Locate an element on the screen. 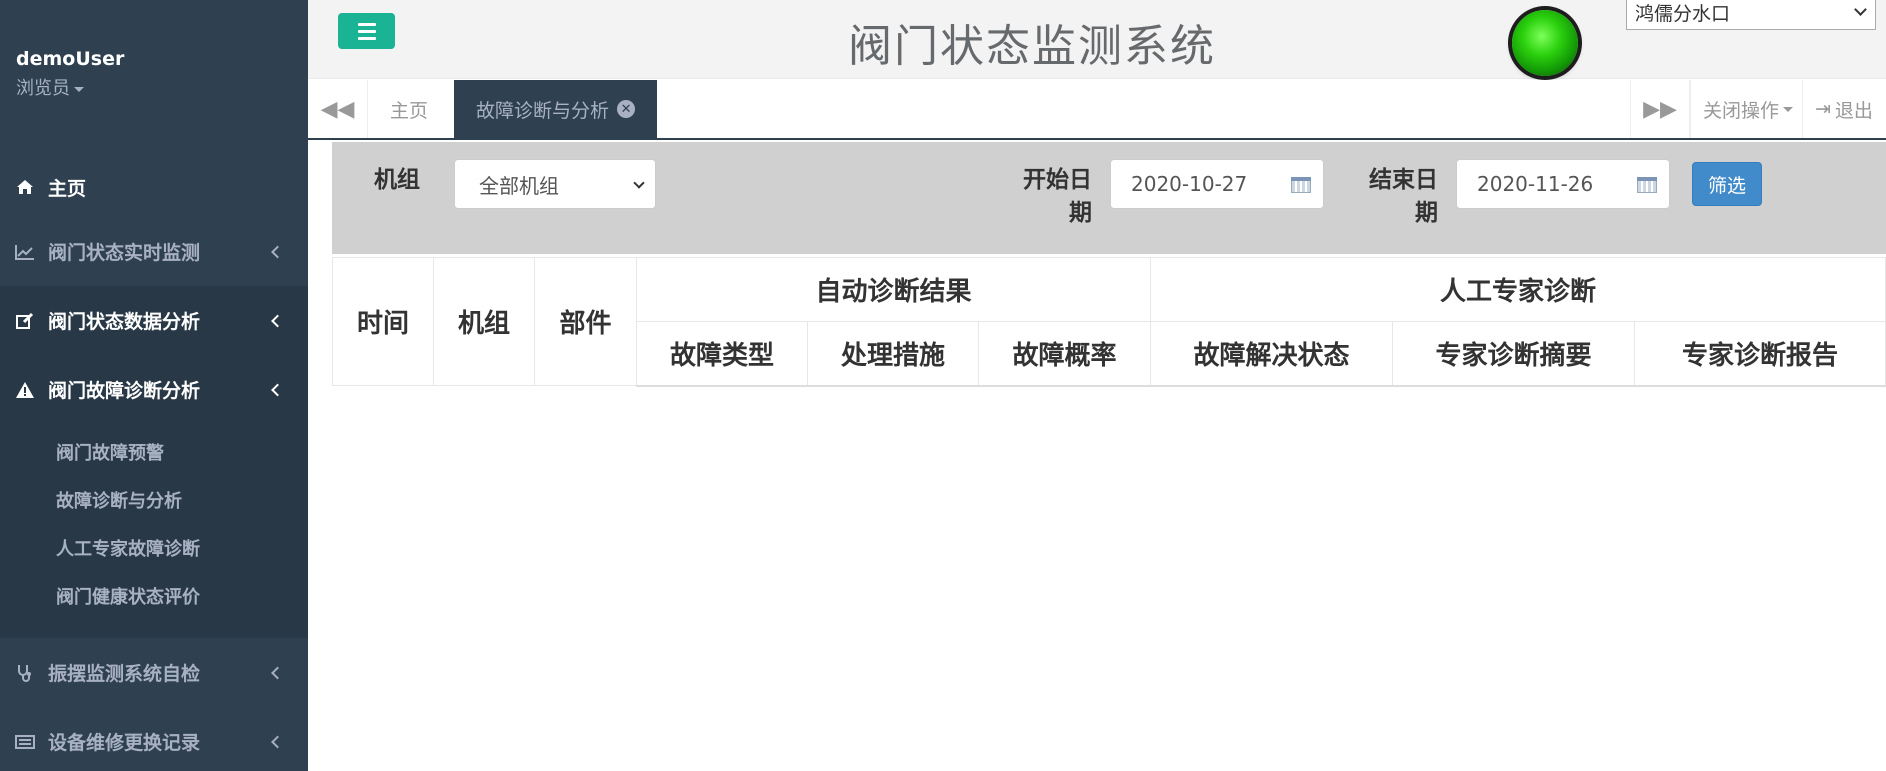  end-date-value: 2020-11-26 is located at coordinates (1535, 184).